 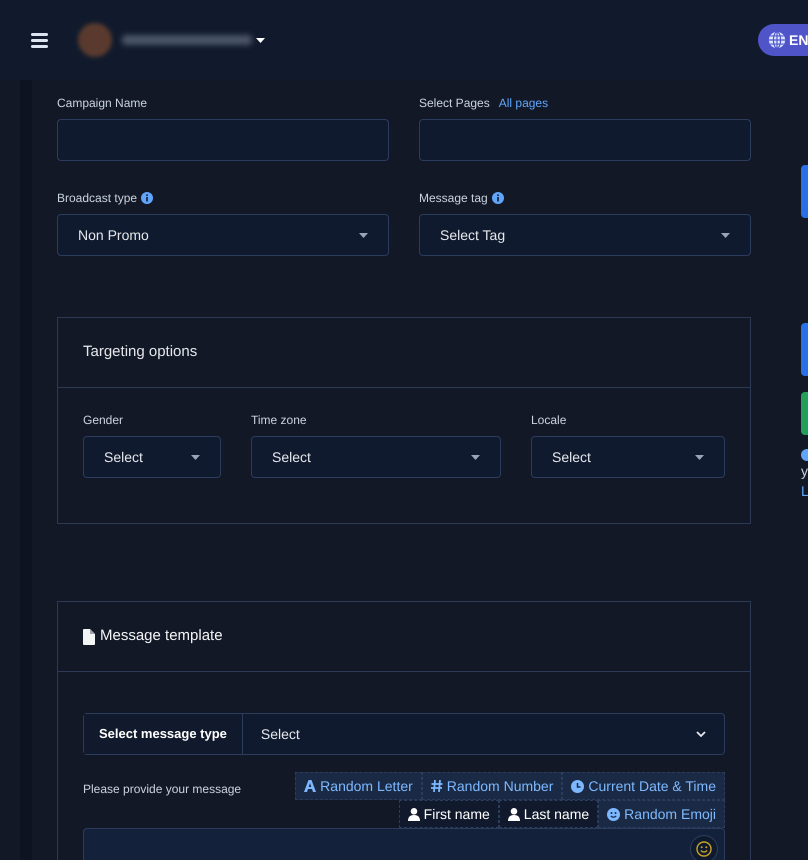 What do you see at coordinates (804, 491) in the screenshot?
I see `side-panel-text: L` at bounding box center [804, 491].